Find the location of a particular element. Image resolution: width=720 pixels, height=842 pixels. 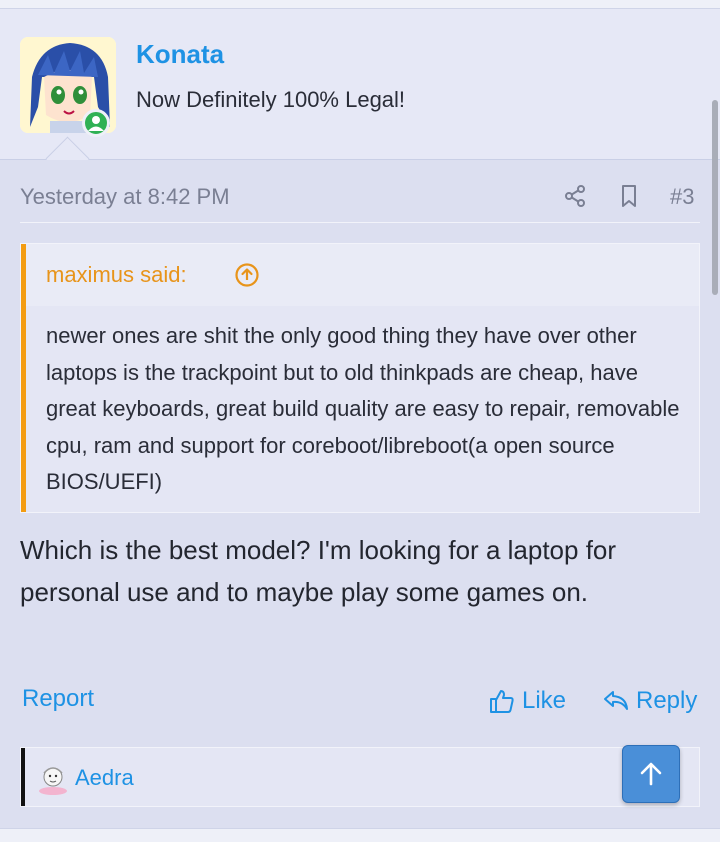

top-strip is located at coordinates (360, 4).